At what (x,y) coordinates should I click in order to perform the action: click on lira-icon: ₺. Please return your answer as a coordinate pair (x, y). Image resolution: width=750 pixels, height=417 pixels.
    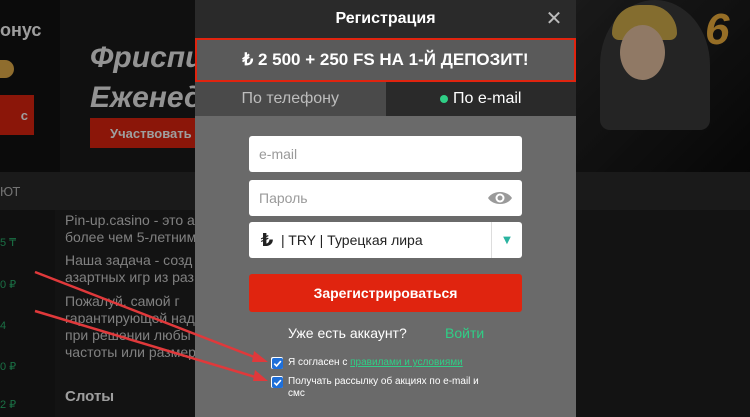
    Looking at the image, I should click on (267, 240).